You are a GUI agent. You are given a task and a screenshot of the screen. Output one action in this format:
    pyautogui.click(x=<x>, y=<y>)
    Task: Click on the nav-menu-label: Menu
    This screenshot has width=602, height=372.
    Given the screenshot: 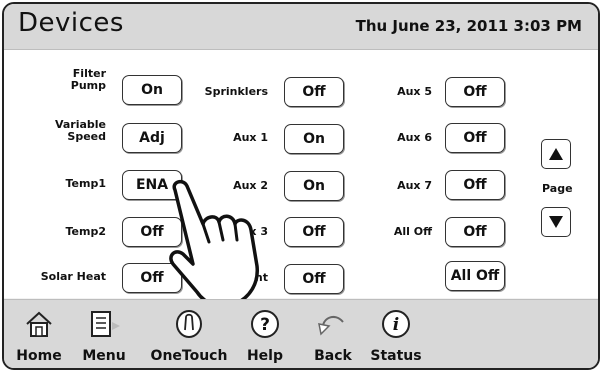 What is the action you would take?
    pyautogui.click(x=104, y=356)
    